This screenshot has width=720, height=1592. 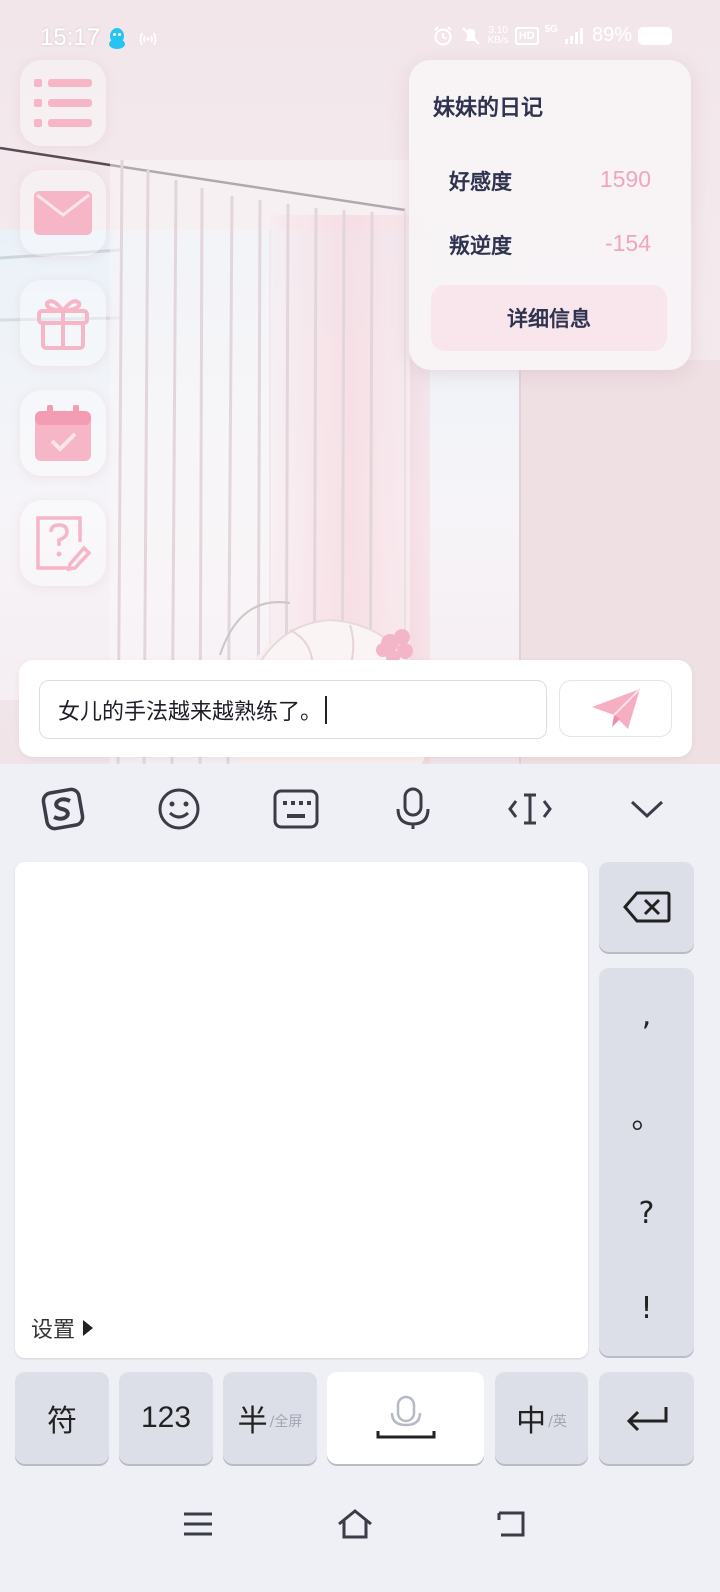 What do you see at coordinates (480, 182) in the screenshot?
I see `affection-label: 好感度` at bounding box center [480, 182].